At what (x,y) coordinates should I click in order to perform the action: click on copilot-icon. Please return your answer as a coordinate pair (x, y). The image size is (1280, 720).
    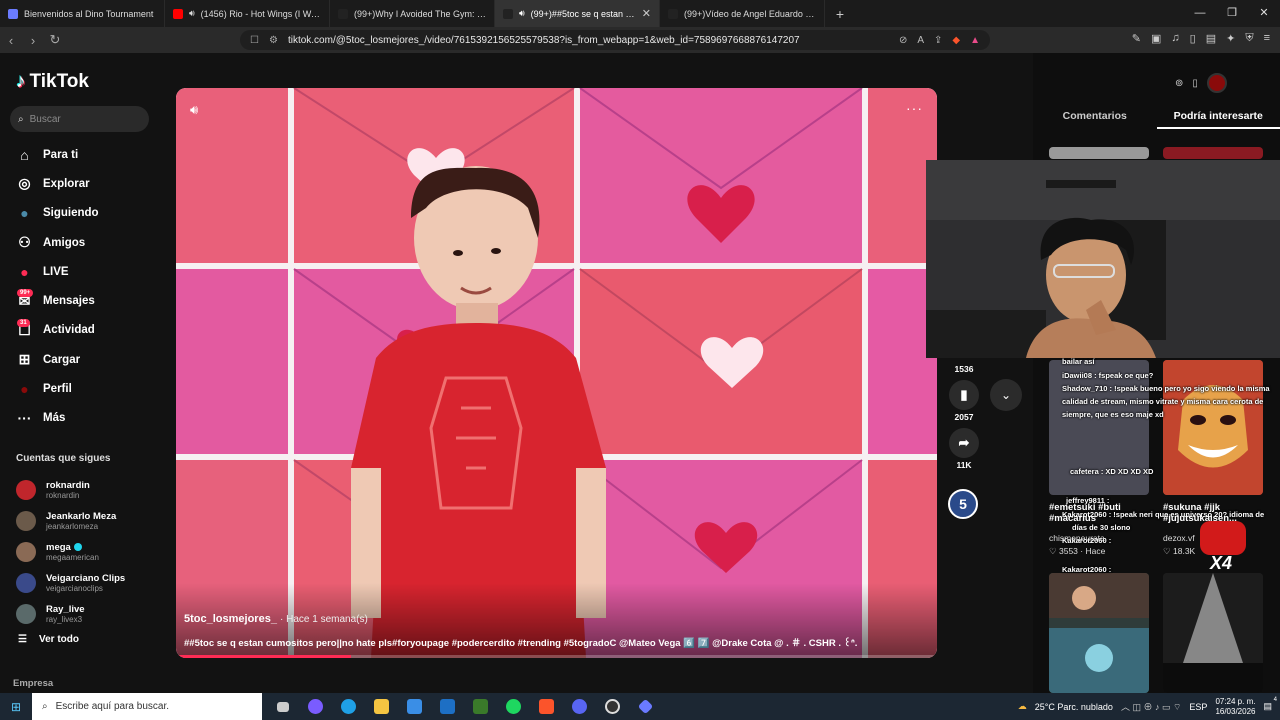
    Looking at the image, I should click on (315, 706).